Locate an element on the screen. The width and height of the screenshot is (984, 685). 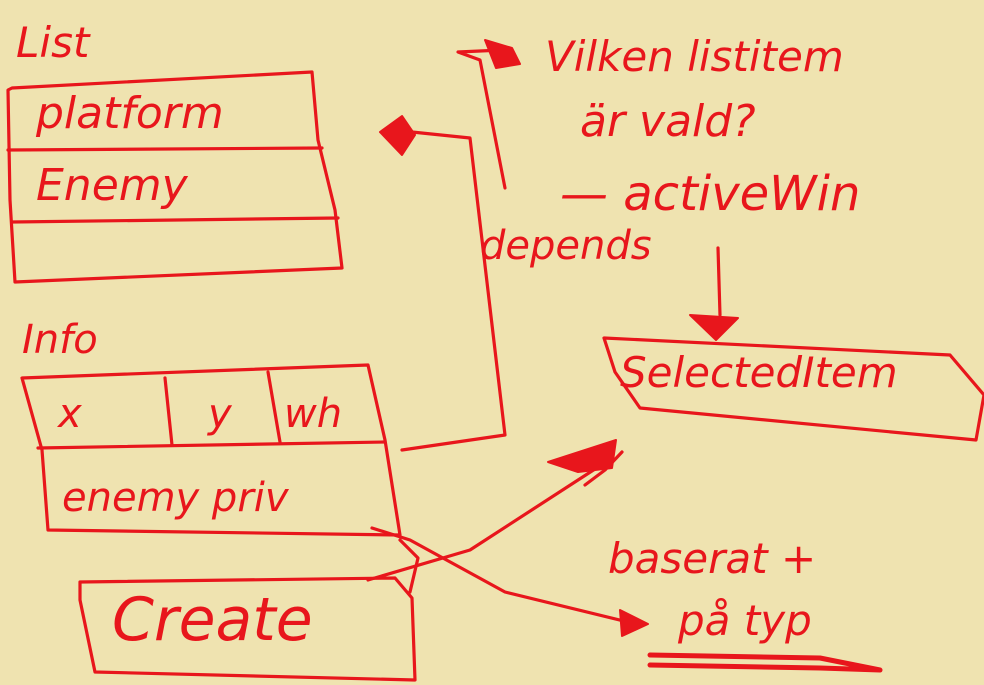
selected-item-label: SelectedItem is located at coordinates (759, 372).